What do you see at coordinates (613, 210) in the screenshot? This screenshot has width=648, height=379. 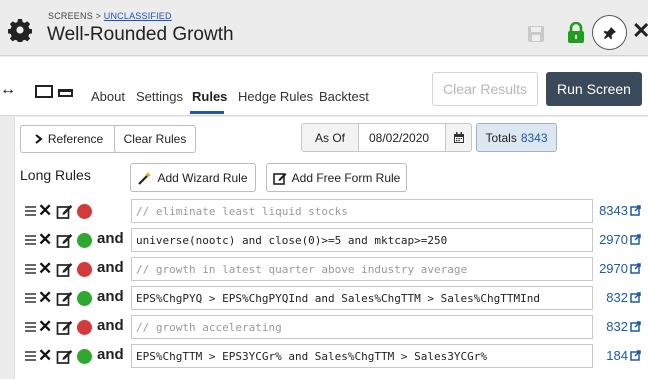 I see `rule-count-value: 8343` at bounding box center [613, 210].